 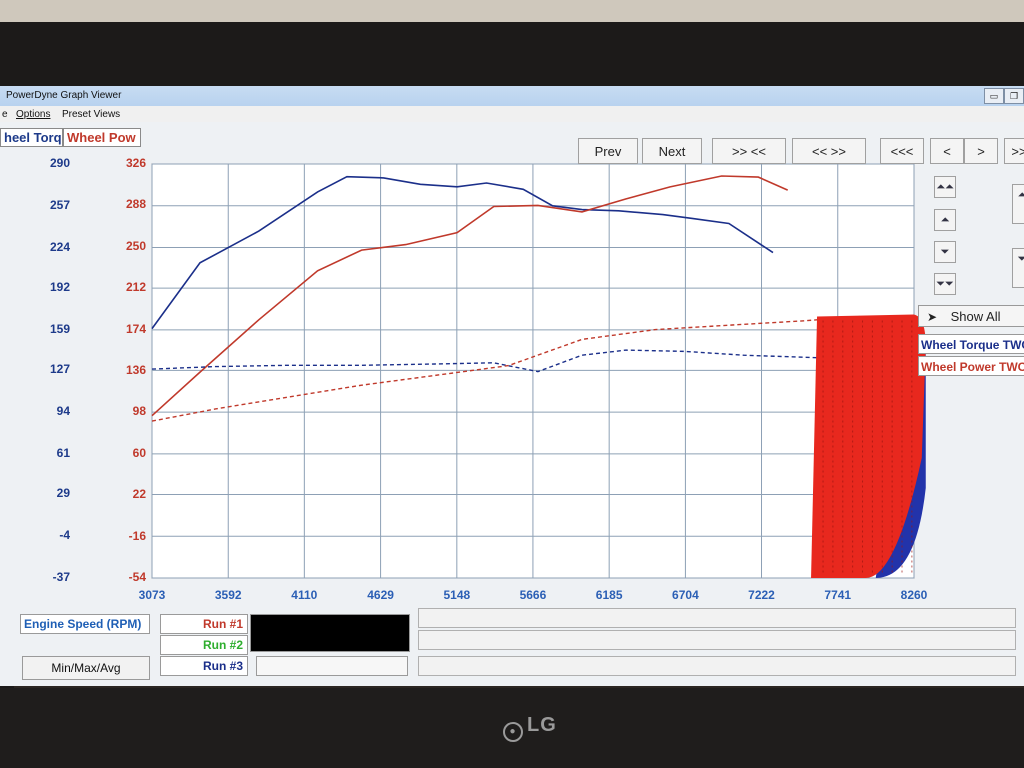 What do you see at coordinates (86, 668) in the screenshot?
I see `min-max-avg-button: Min/Max/Avg` at bounding box center [86, 668].